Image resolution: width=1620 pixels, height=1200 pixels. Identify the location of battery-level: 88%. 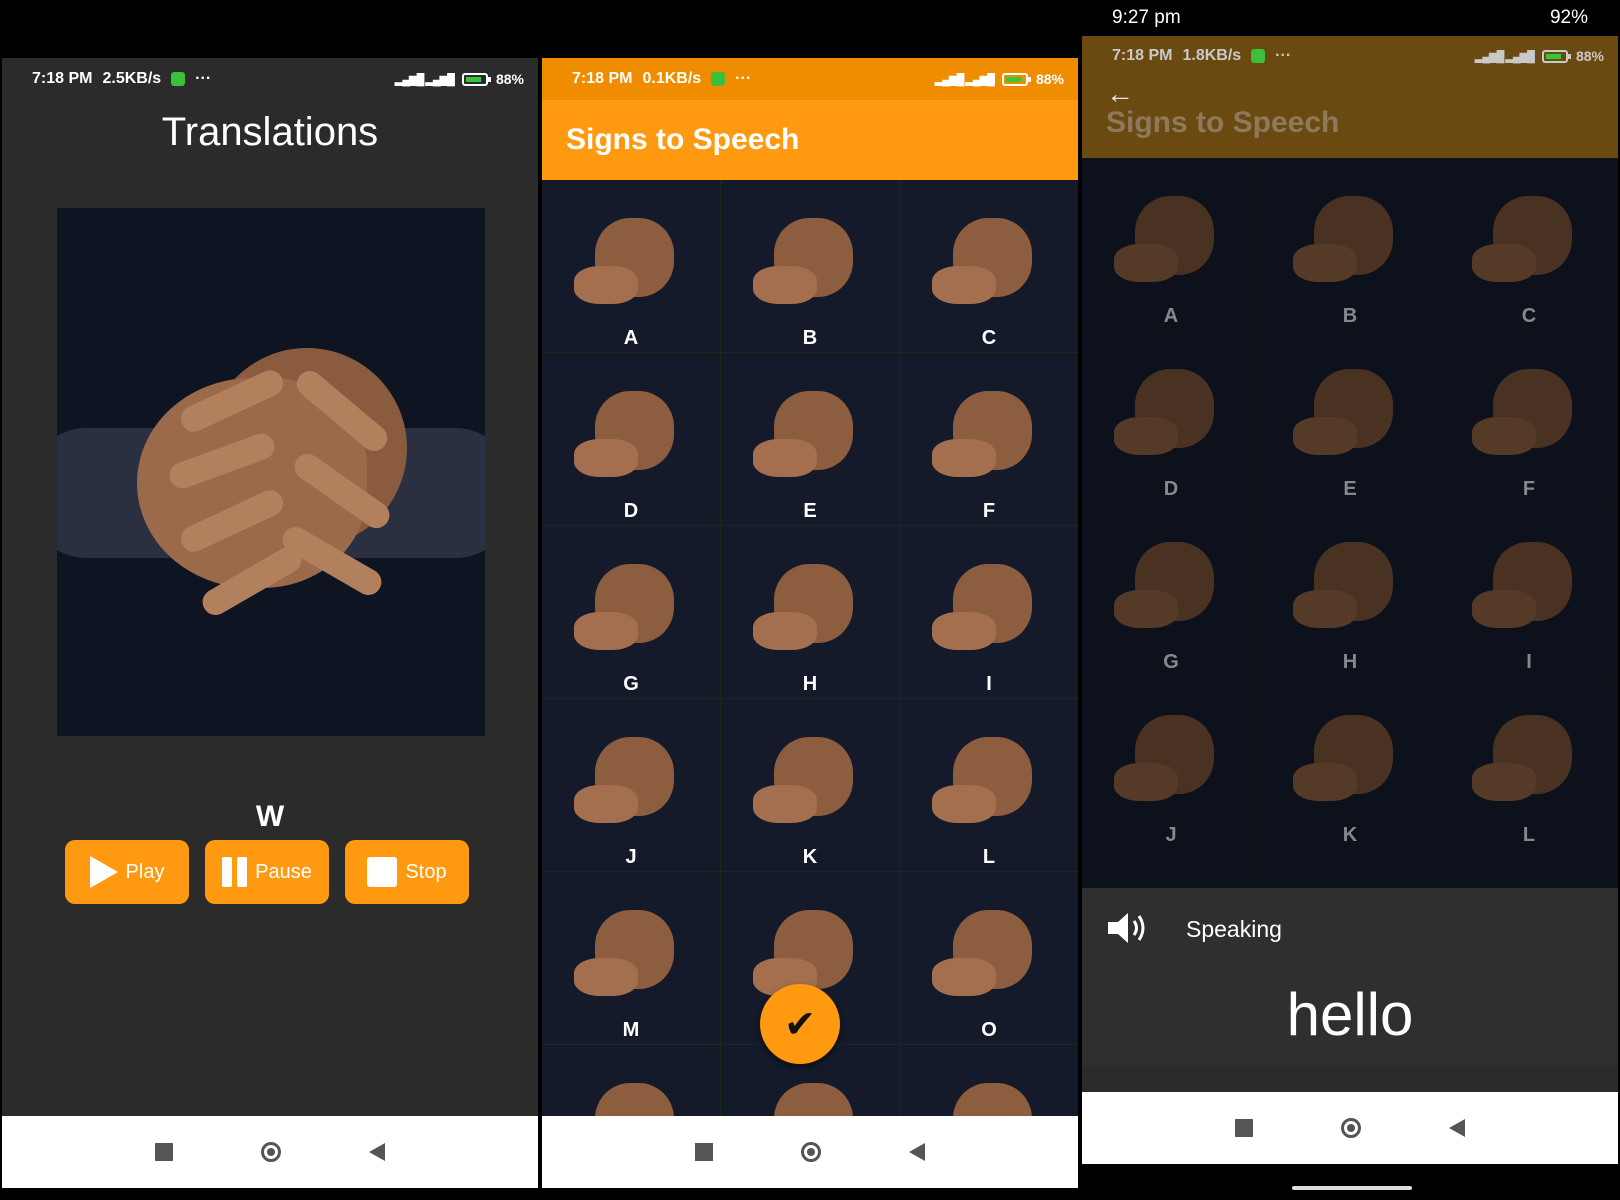
(1589, 56).